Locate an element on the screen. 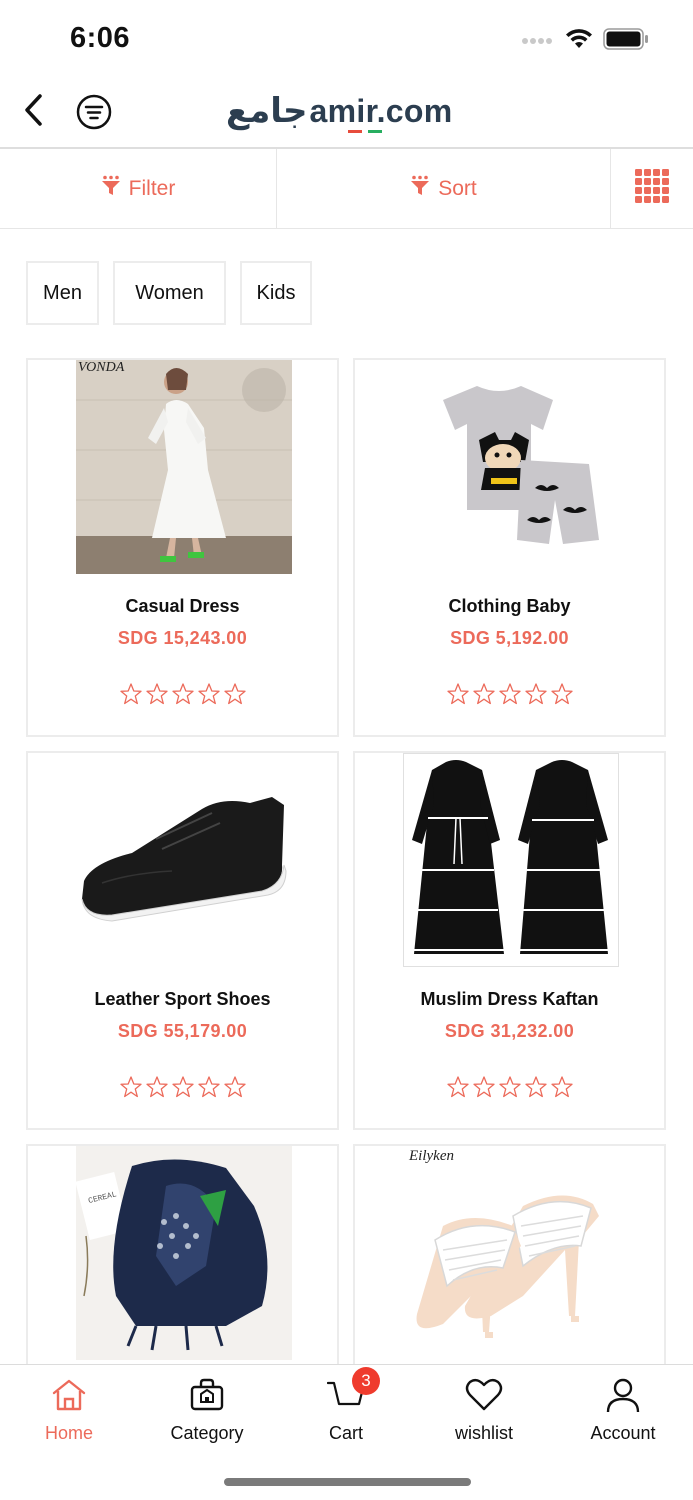 The image size is (693, 1500). product-price: SDG 5,192.00 is located at coordinates (509, 638).